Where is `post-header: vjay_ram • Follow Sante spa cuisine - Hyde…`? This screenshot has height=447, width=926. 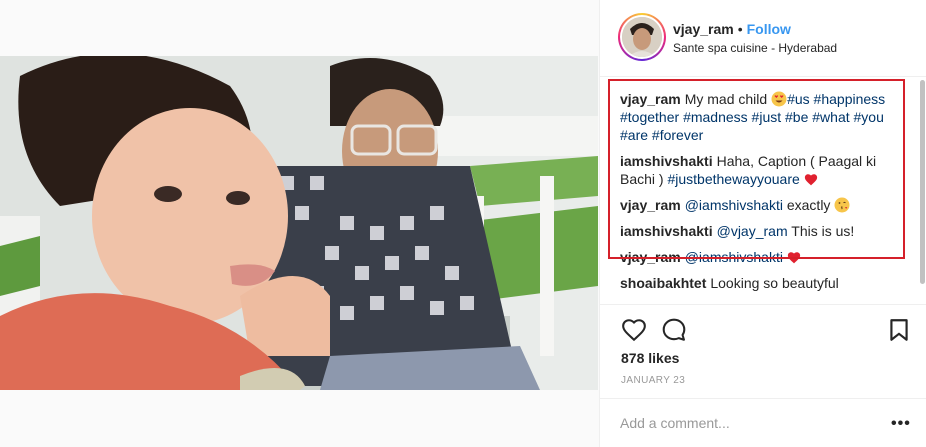 post-header: vjay_ram • Follow Sante spa cuisine - Hyde… is located at coordinates (763, 38).